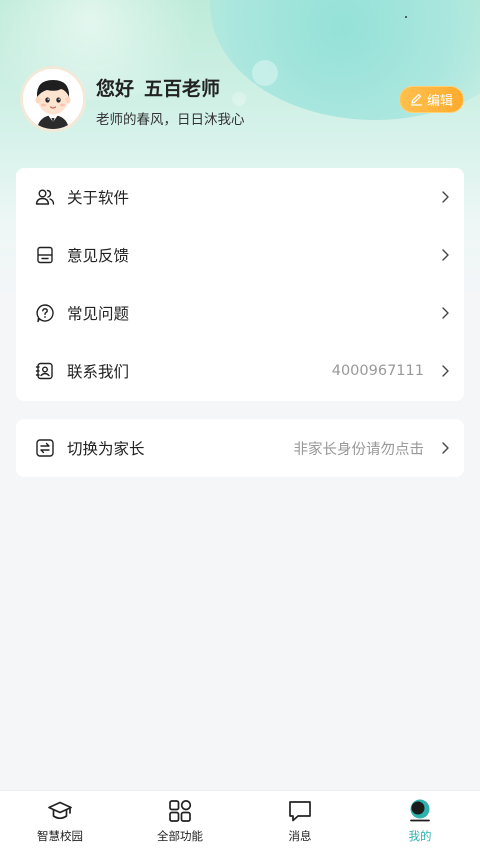 Image resolution: width=480 pixels, height=853 pixels. Describe the element at coordinates (45, 255) in the screenshot. I see `feedback-icon` at that location.